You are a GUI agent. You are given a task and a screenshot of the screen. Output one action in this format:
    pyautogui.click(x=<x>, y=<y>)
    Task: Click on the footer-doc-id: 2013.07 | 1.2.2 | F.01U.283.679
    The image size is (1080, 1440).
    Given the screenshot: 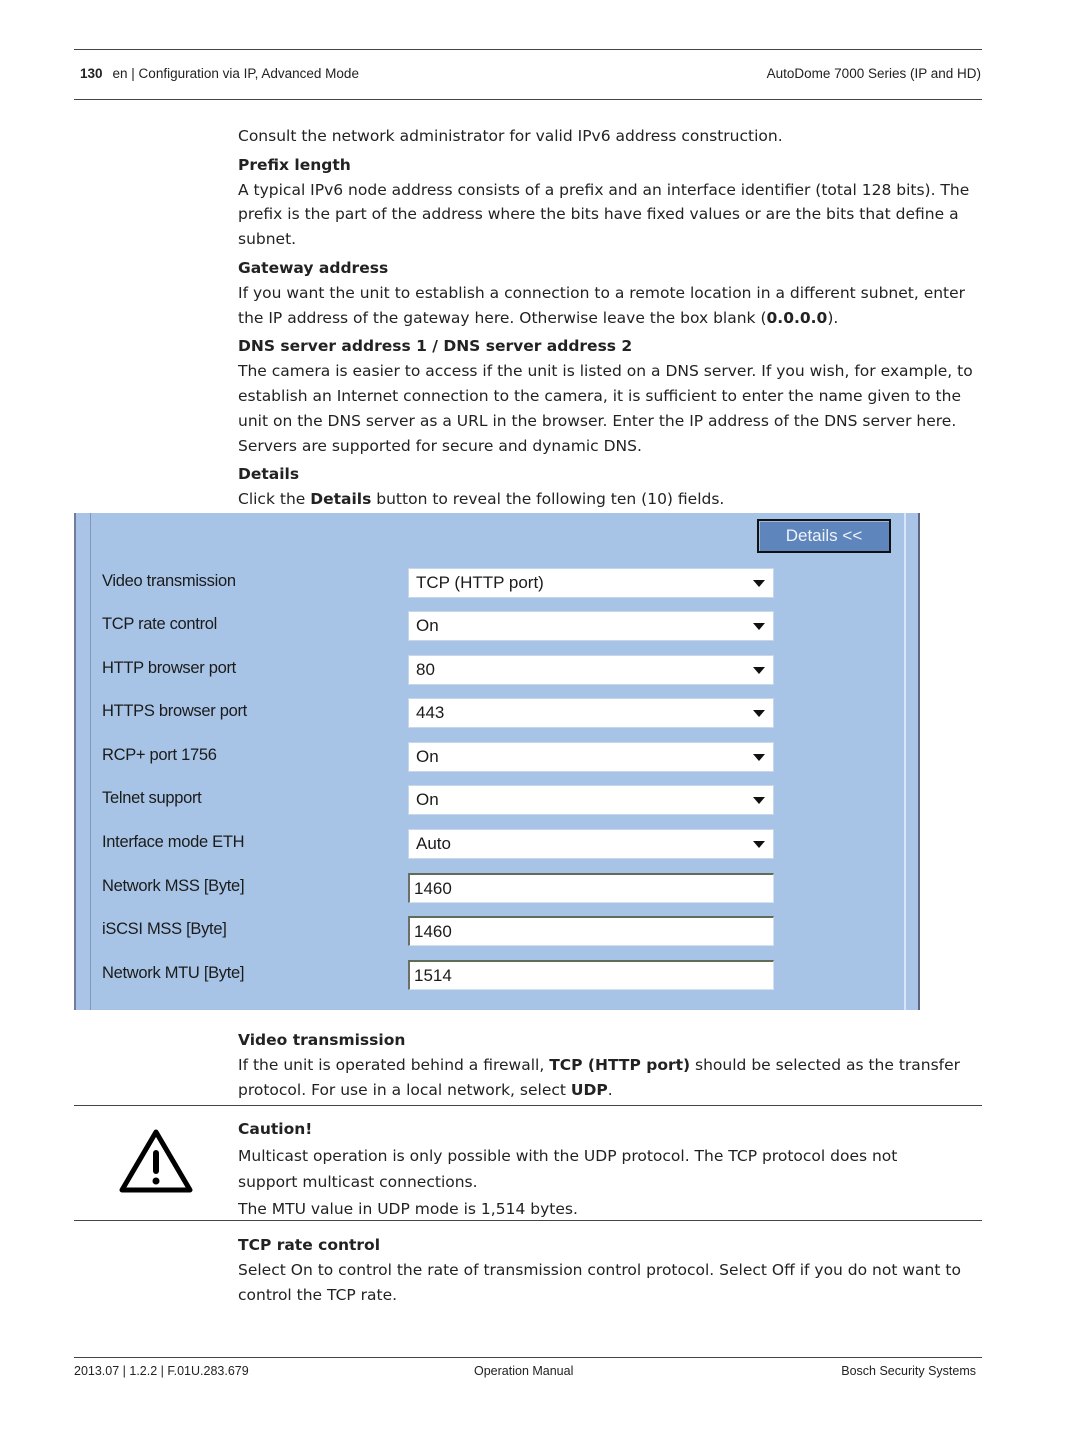 What is the action you would take?
    pyautogui.click(x=161, y=1371)
    